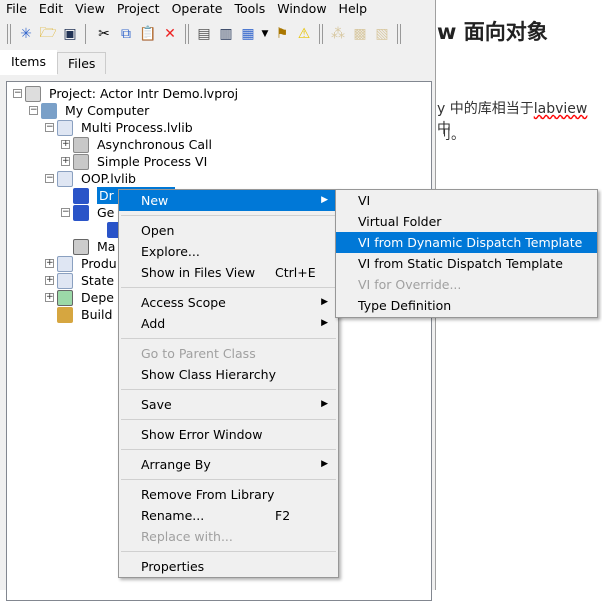 The width and height of the screenshot is (602, 601). I want to click on tree-item-label: Ma, so click(106, 246).